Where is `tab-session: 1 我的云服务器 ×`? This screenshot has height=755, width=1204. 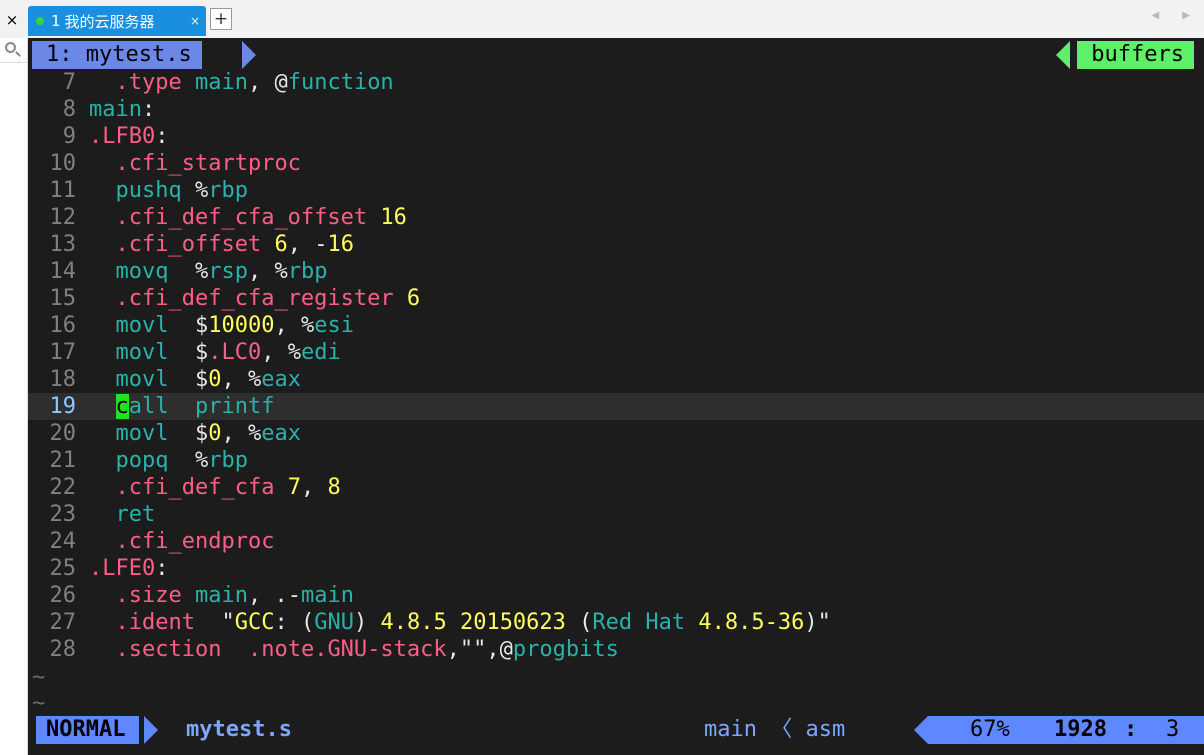 tab-session: 1 我的云服务器 × is located at coordinates (117, 21).